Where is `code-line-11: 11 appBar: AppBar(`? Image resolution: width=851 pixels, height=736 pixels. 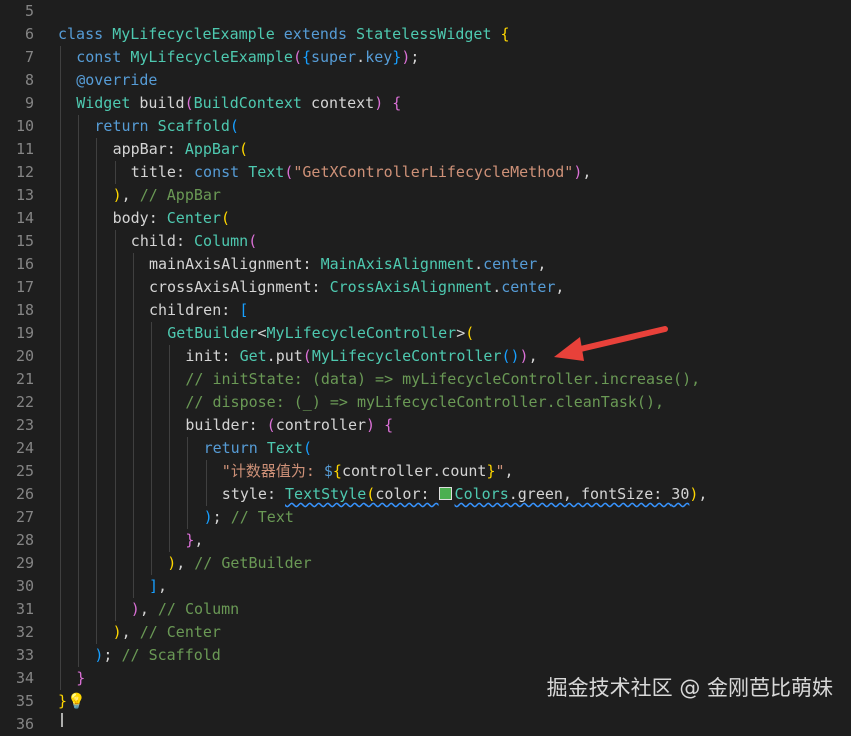
code-line-11: 11 appBar: AppBar( is located at coordinates (425, 149).